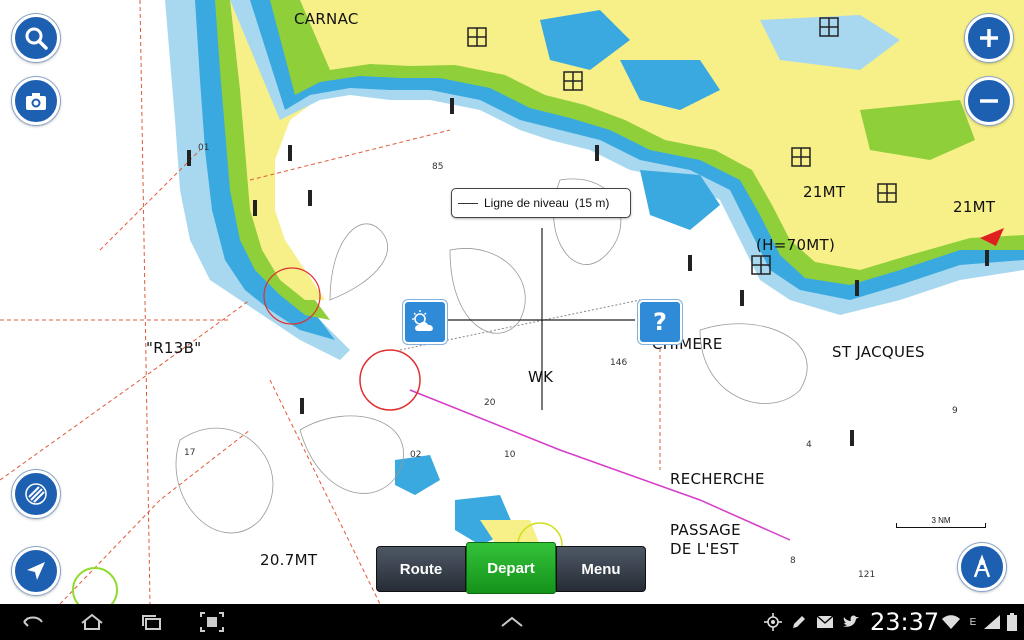 This screenshot has height=640, width=1024. I want to click on bottom-action-bar: Route Depart Menu, so click(511, 568).